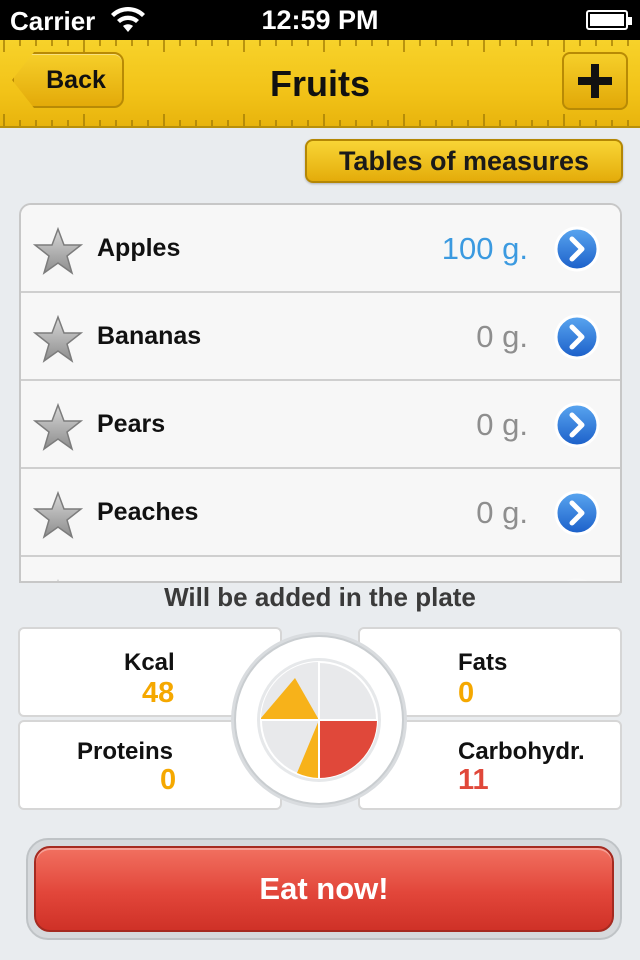  What do you see at coordinates (168, 780) in the screenshot?
I see `proteins-value: 0` at bounding box center [168, 780].